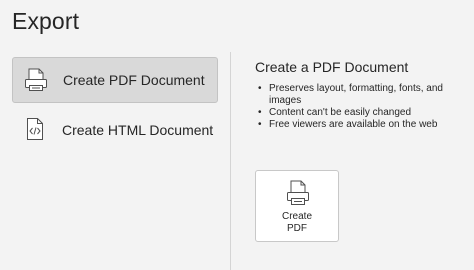 This screenshot has width=474, height=270. I want to click on page-title: Export, so click(46, 21).